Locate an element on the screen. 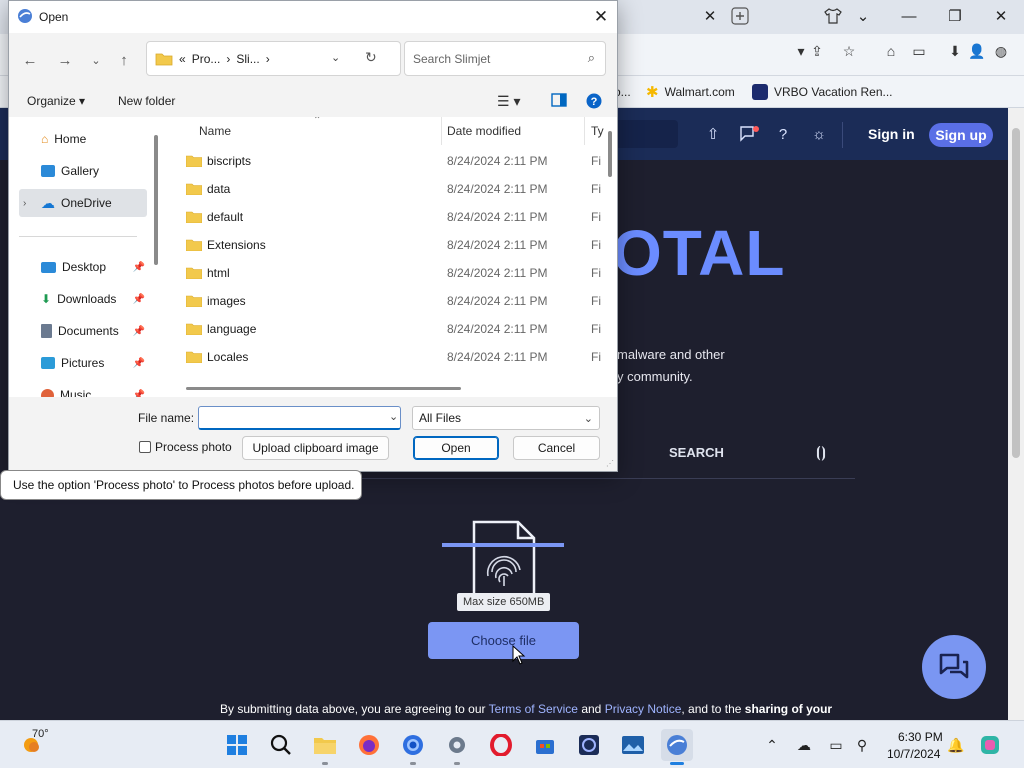 The image size is (1024, 768). weather-temperature: 70° is located at coordinates (40, 734).